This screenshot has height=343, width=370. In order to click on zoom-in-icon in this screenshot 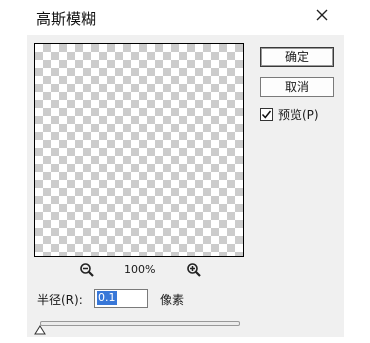, I will do `click(194, 270)`.